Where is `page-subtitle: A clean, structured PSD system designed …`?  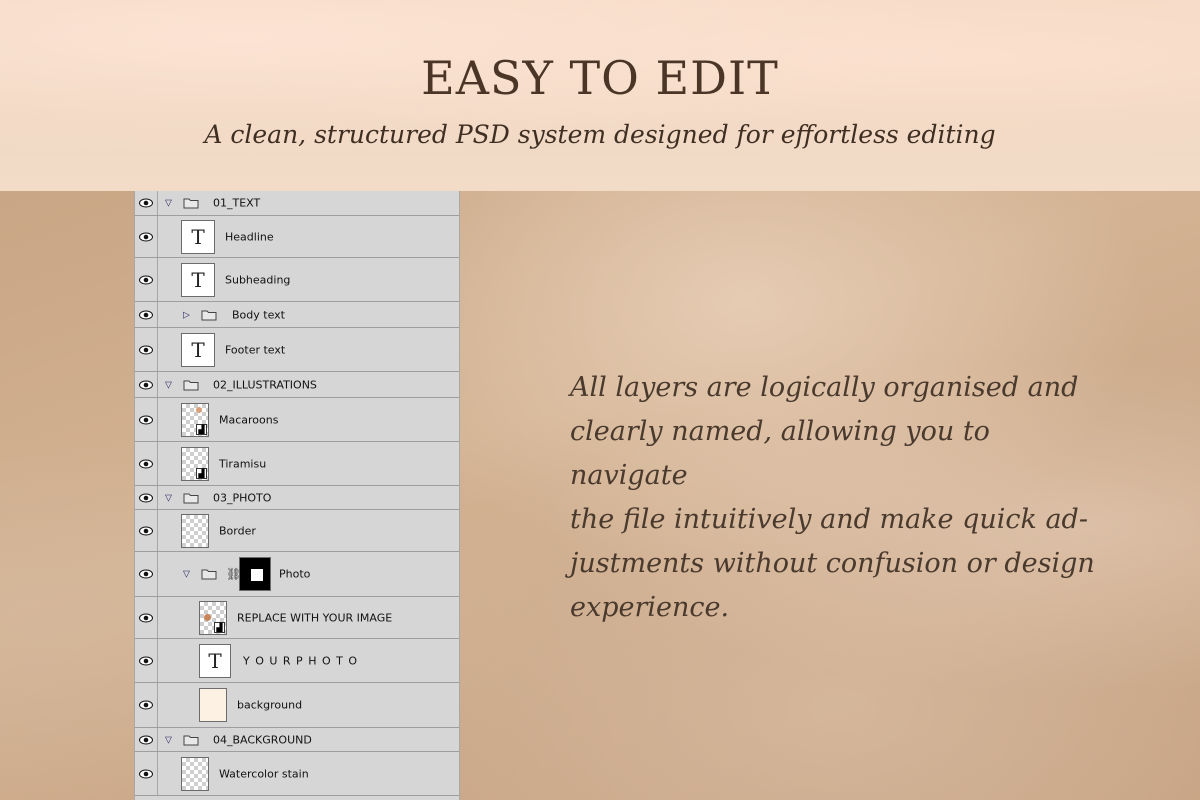
page-subtitle: A clean, structured PSD system designed … is located at coordinates (600, 134).